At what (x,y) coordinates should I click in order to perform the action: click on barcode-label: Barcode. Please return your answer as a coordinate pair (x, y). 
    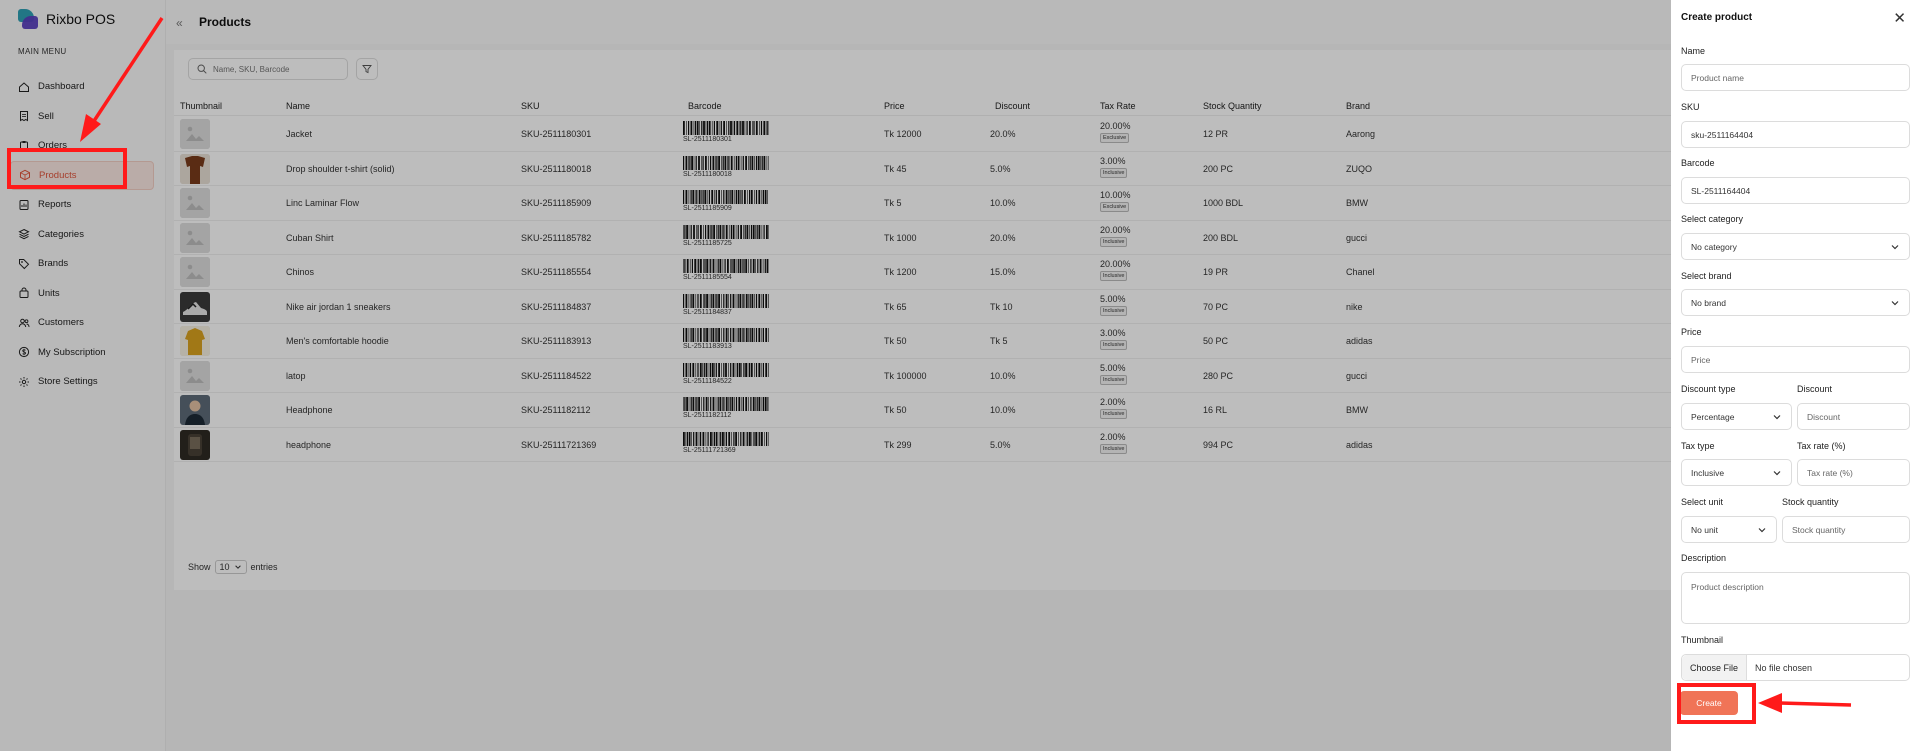
    Looking at the image, I should click on (1698, 163).